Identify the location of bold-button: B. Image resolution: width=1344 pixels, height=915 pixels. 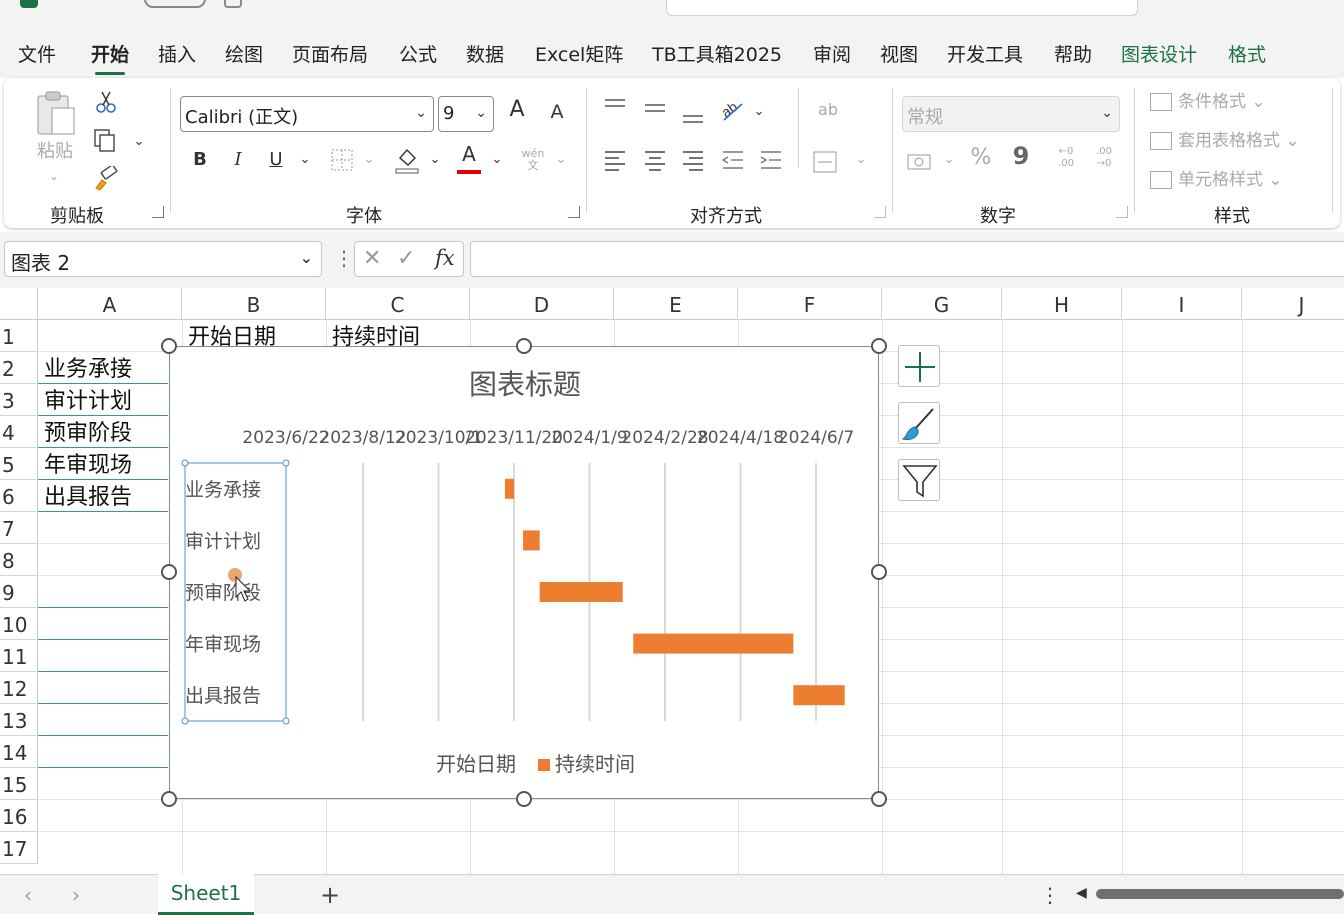
(200, 160).